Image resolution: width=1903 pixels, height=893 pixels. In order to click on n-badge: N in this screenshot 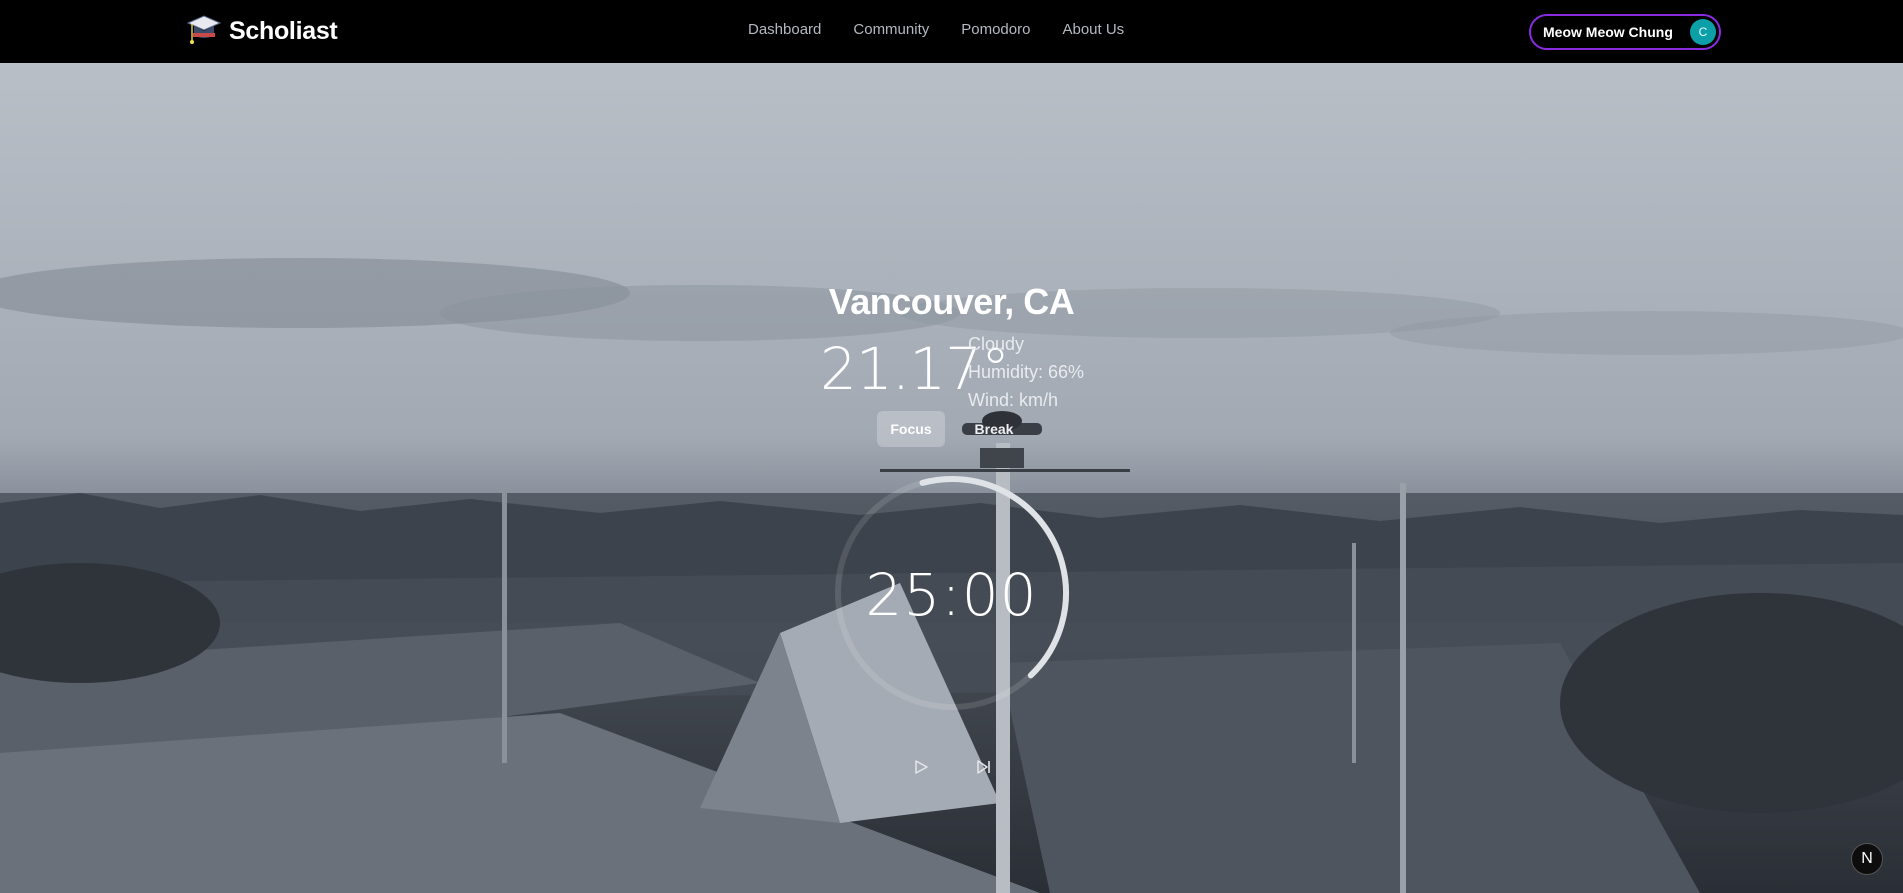, I will do `click(1867, 859)`.